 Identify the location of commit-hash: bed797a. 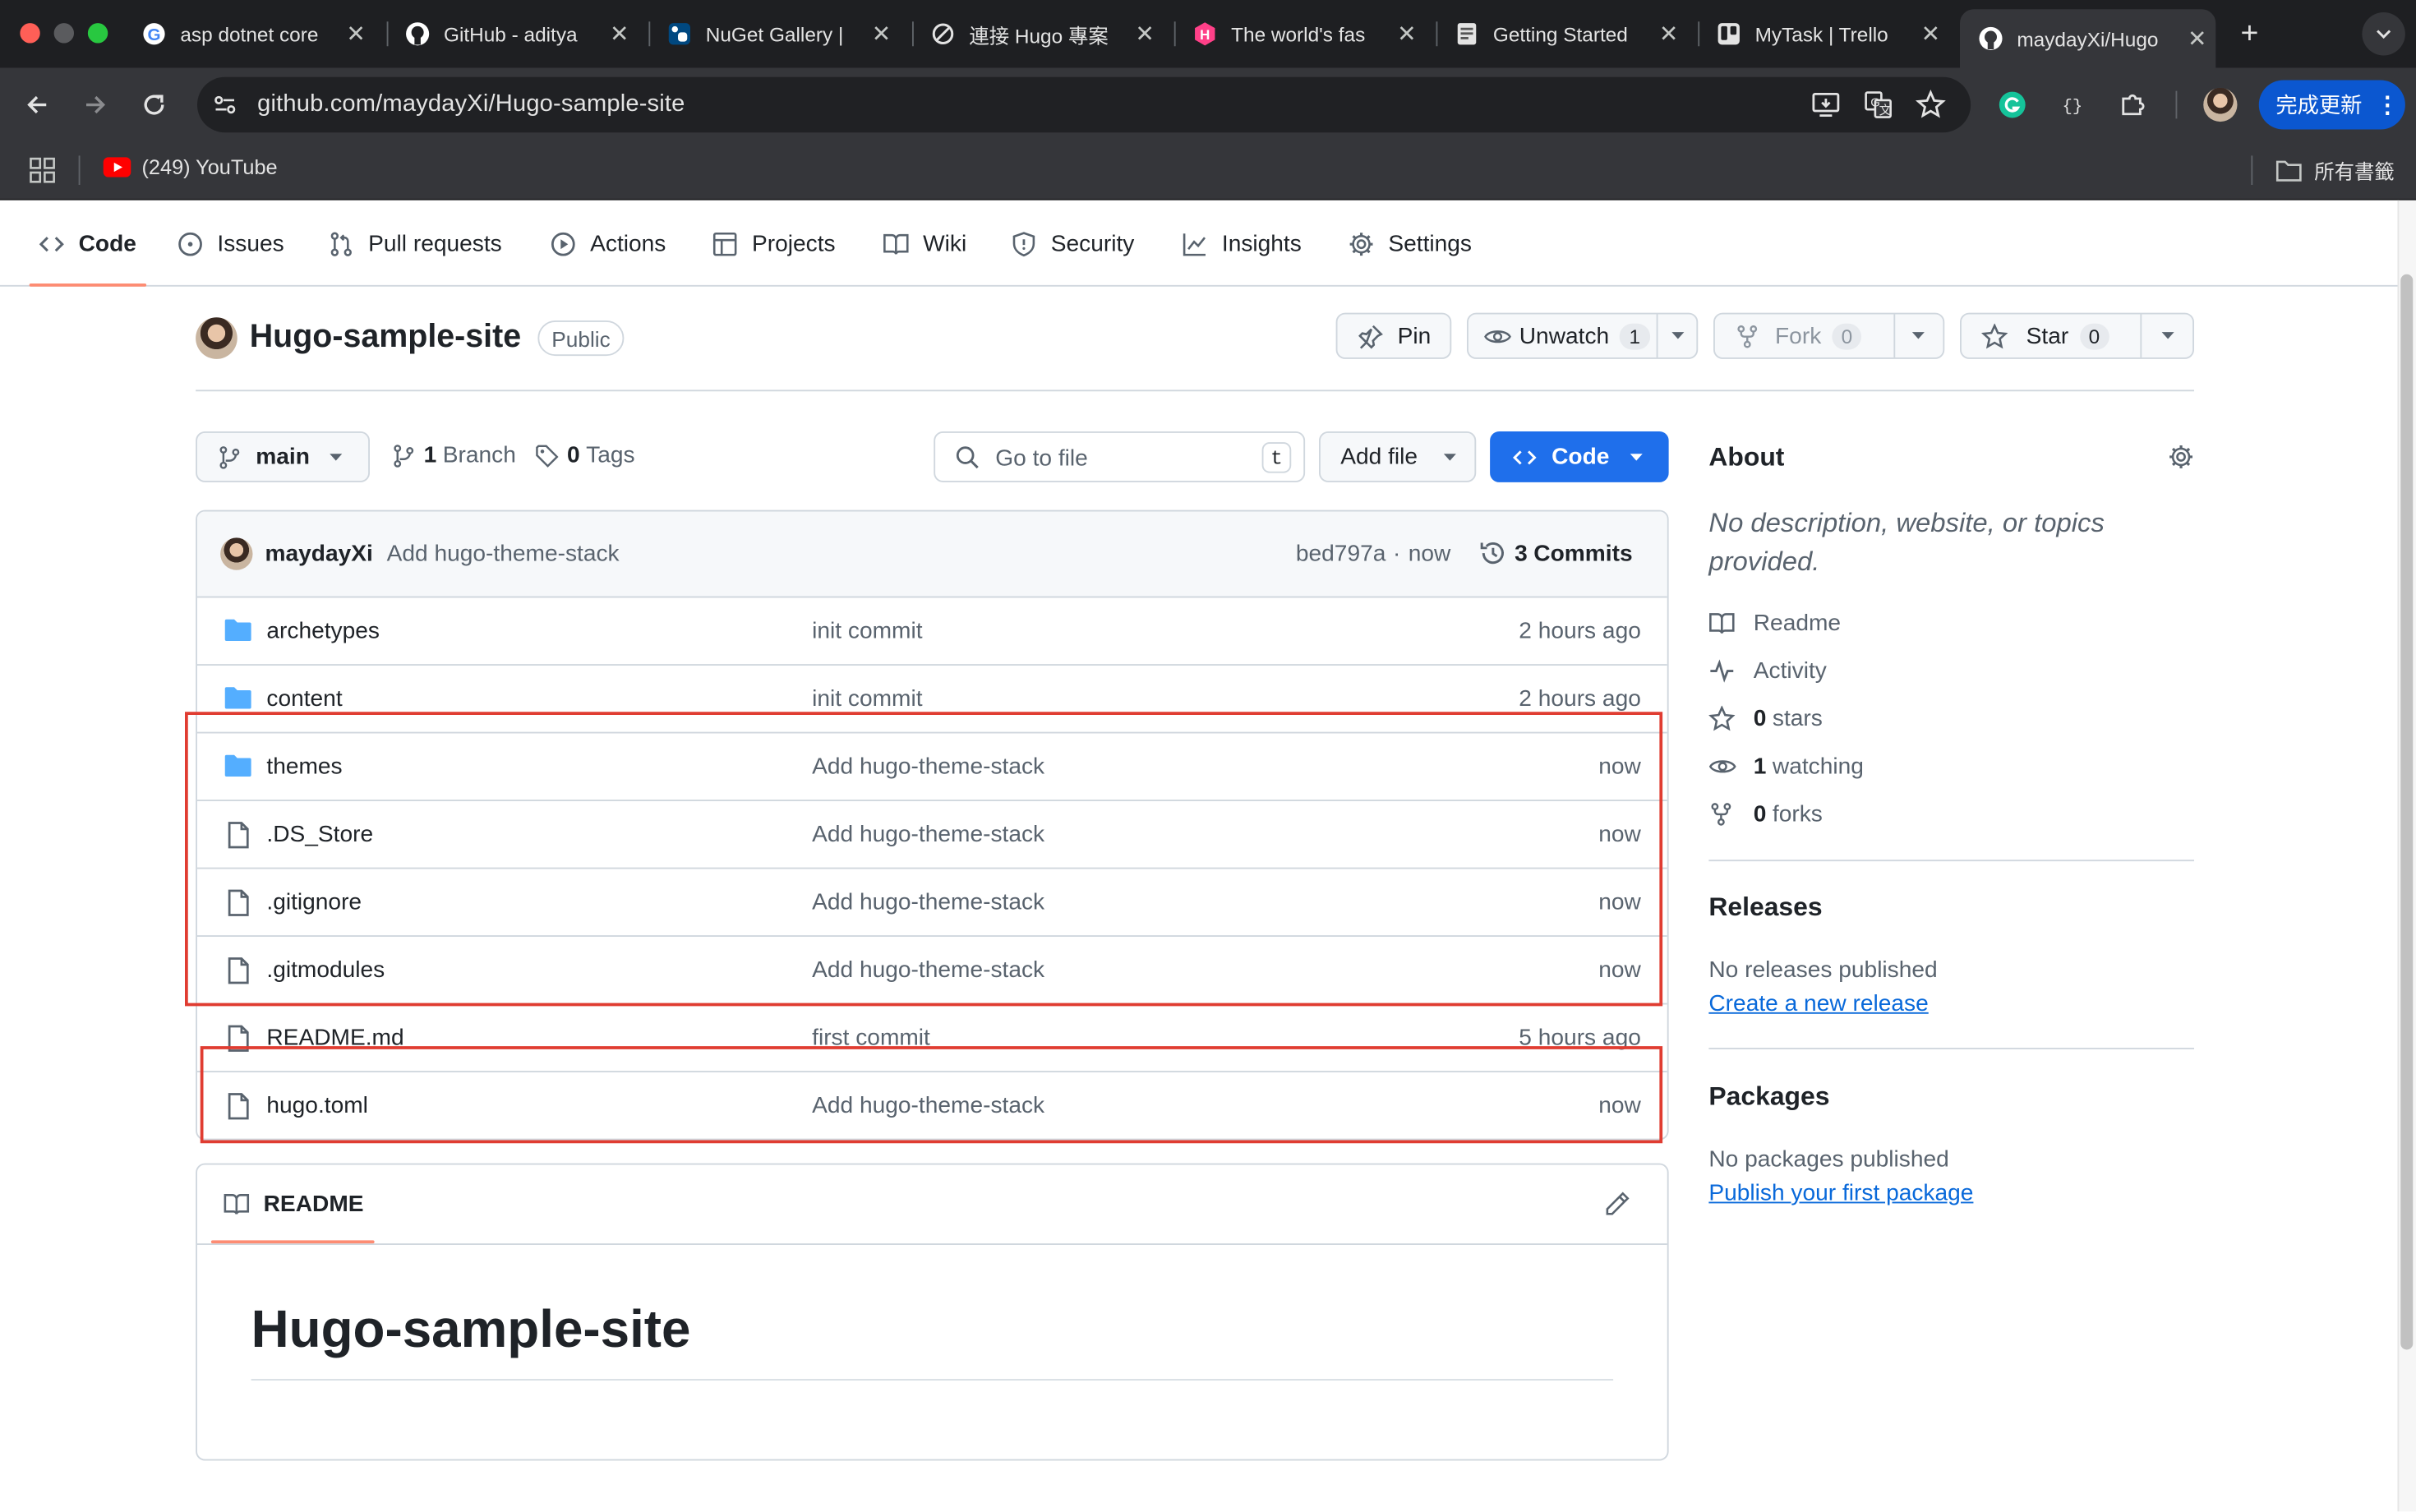
(1341, 554).